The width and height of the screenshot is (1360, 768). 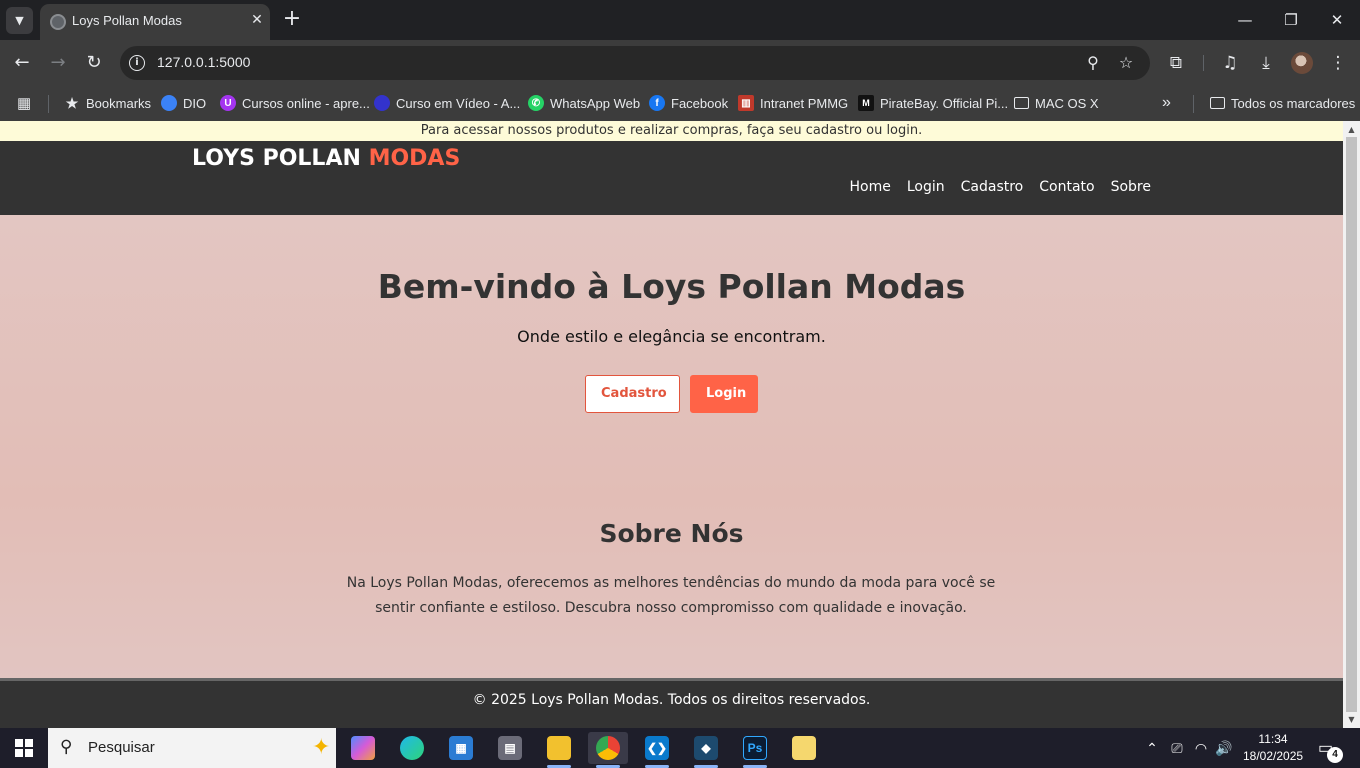 What do you see at coordinates (1266, 63) in the screenshot?
I see `download-icon: ⤓` at bounding box center [1266, 63].